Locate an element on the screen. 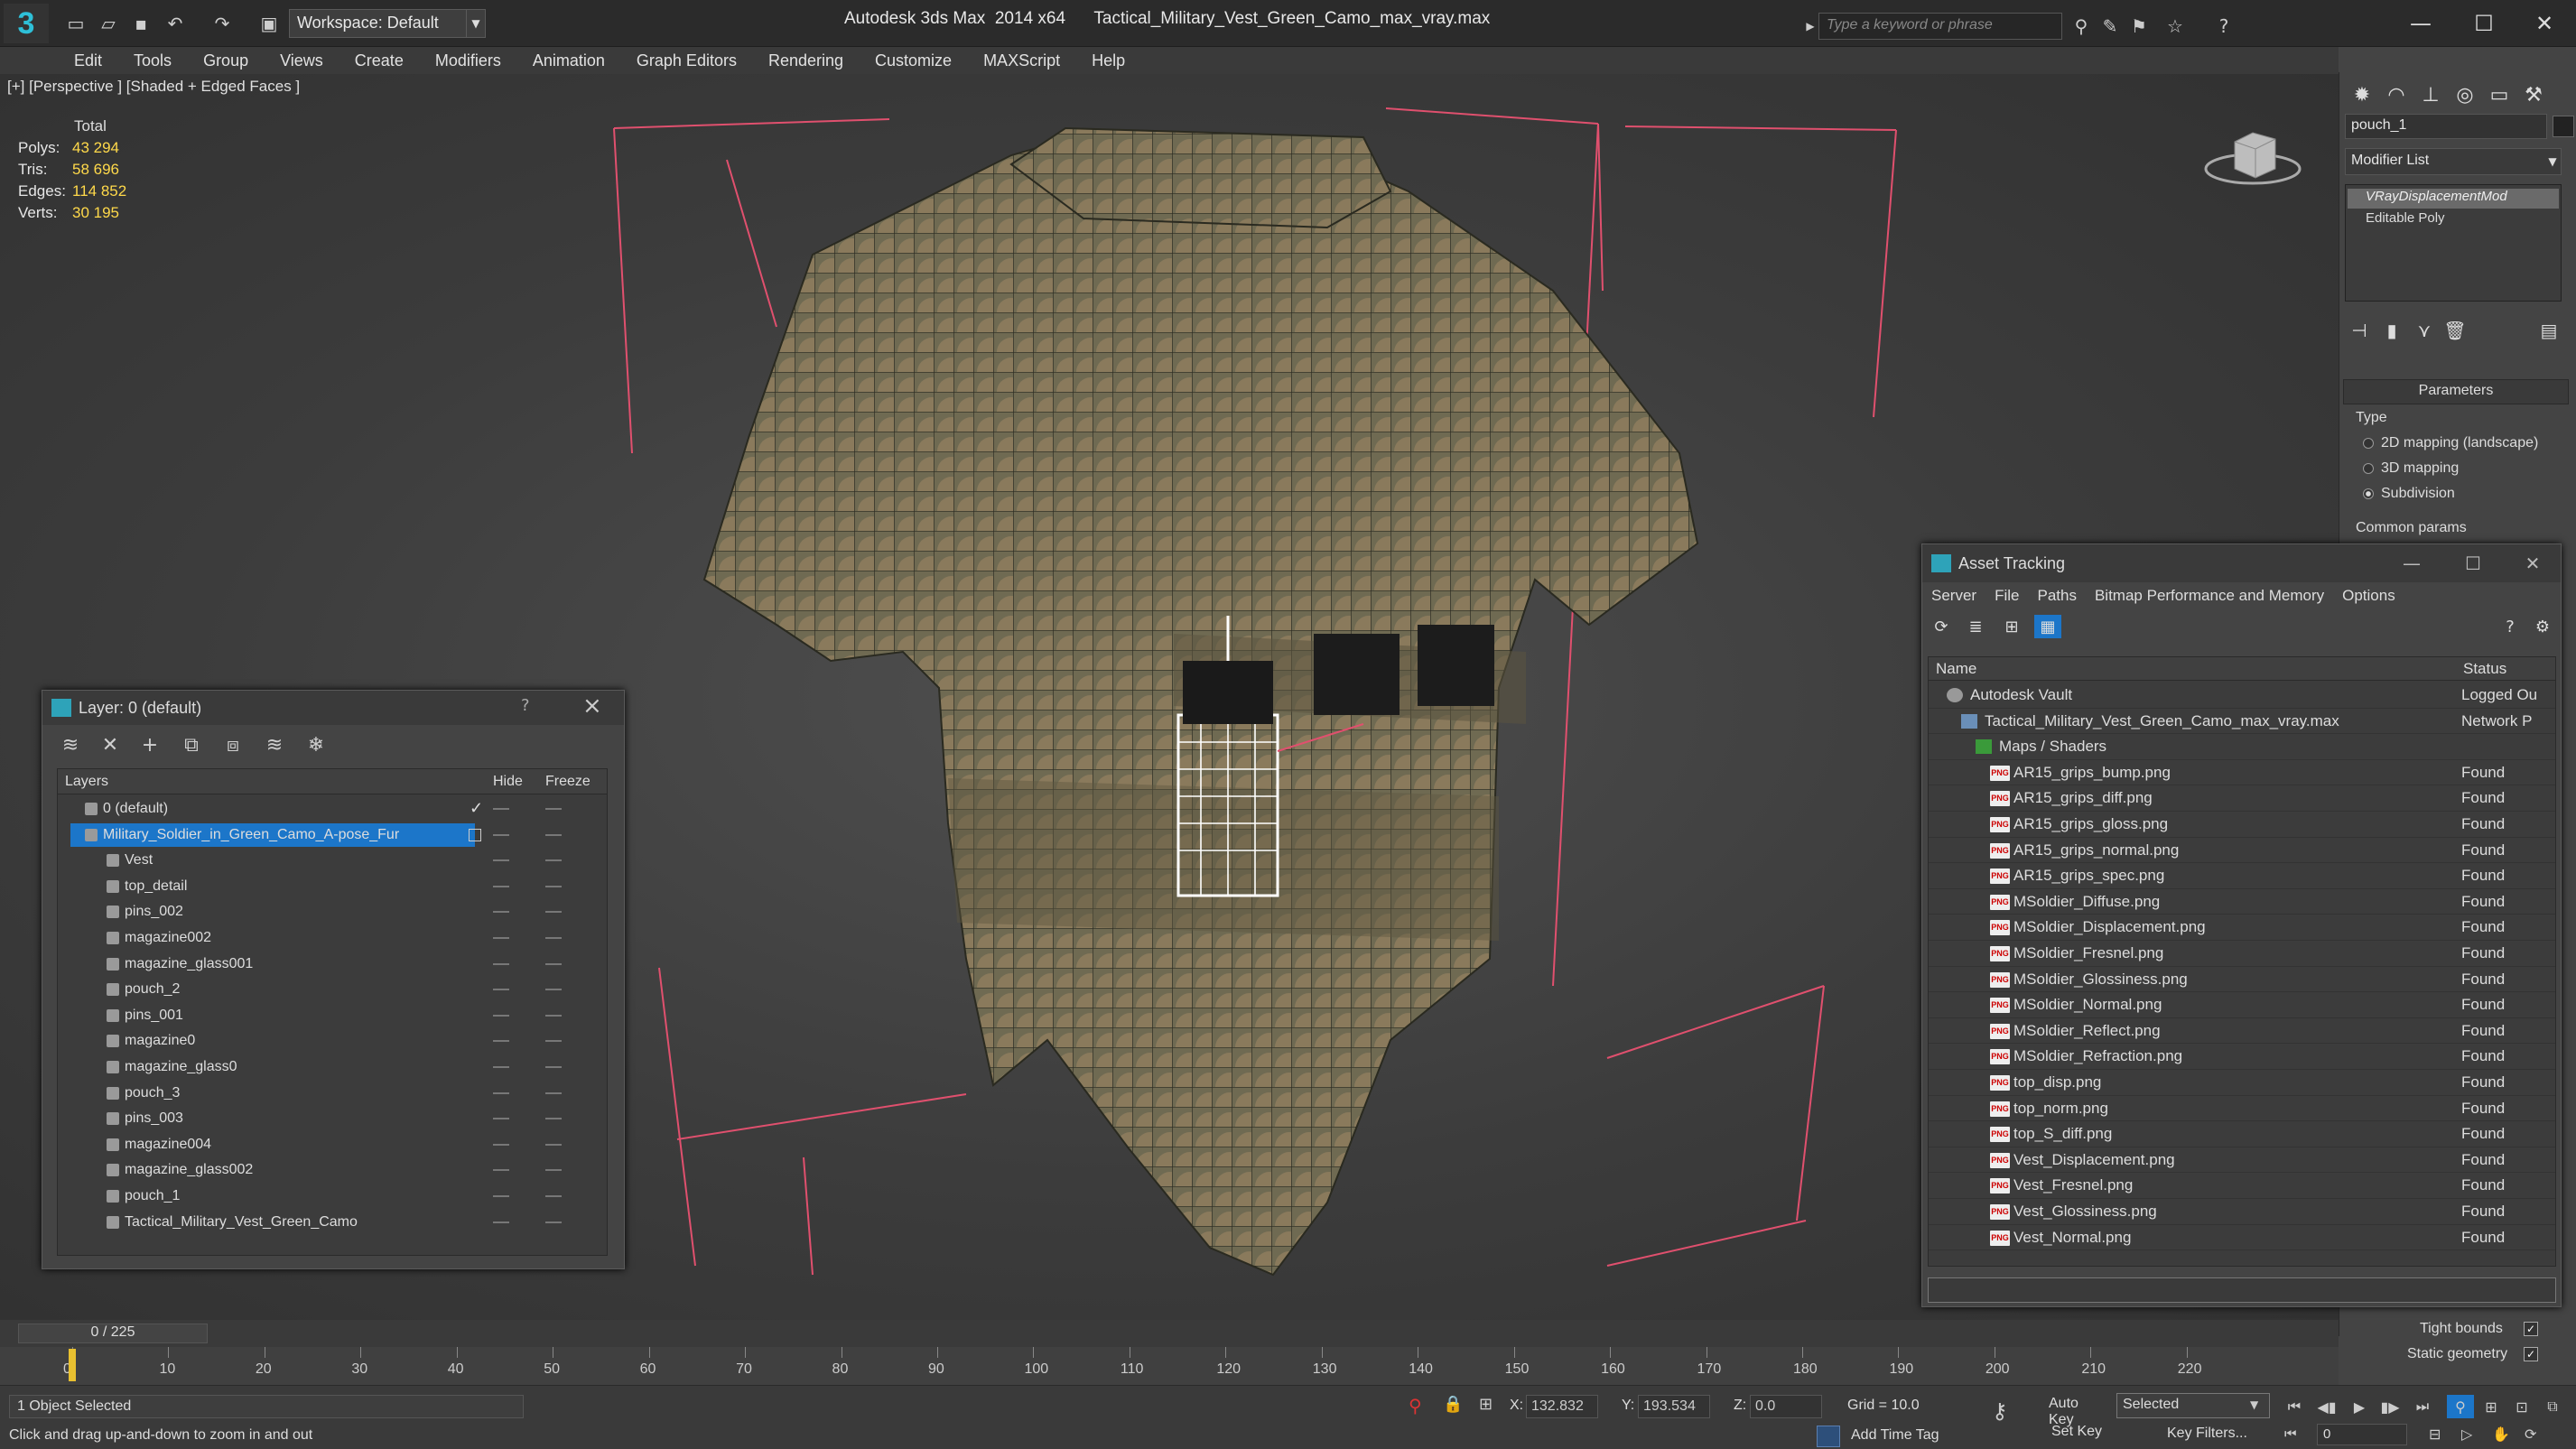  radio-2d-mapping: 2D mapping (landscape) is located at coordinates (2450, 443).